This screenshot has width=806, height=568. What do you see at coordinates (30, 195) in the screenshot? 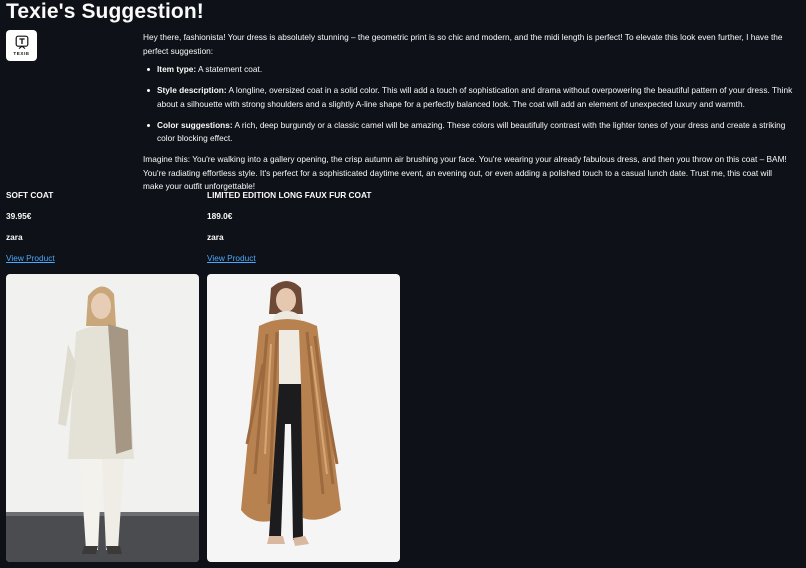
I see `product-name: SOFT COAT` at bounding box center [30, 195].